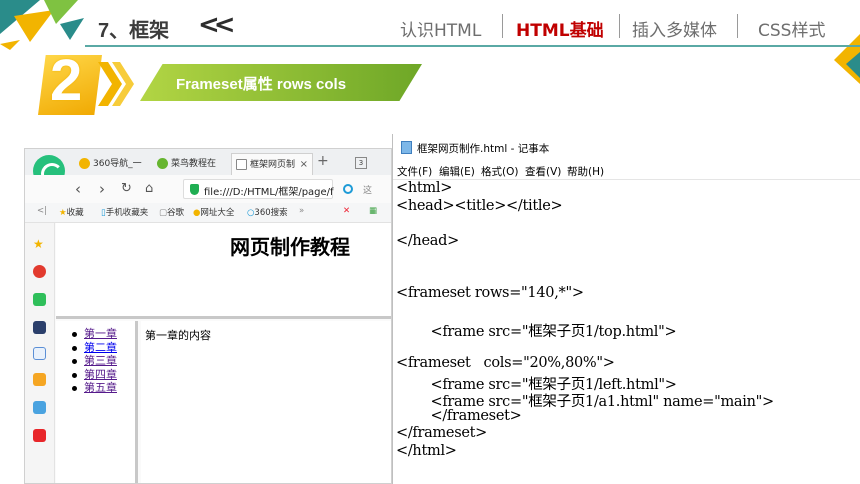 The height and width of the screenshot is (484, 860). Describe the element at coordinates (674, 28) in the screenshot. I see `nav-item-multimedia: 插入多媒体` at that location.